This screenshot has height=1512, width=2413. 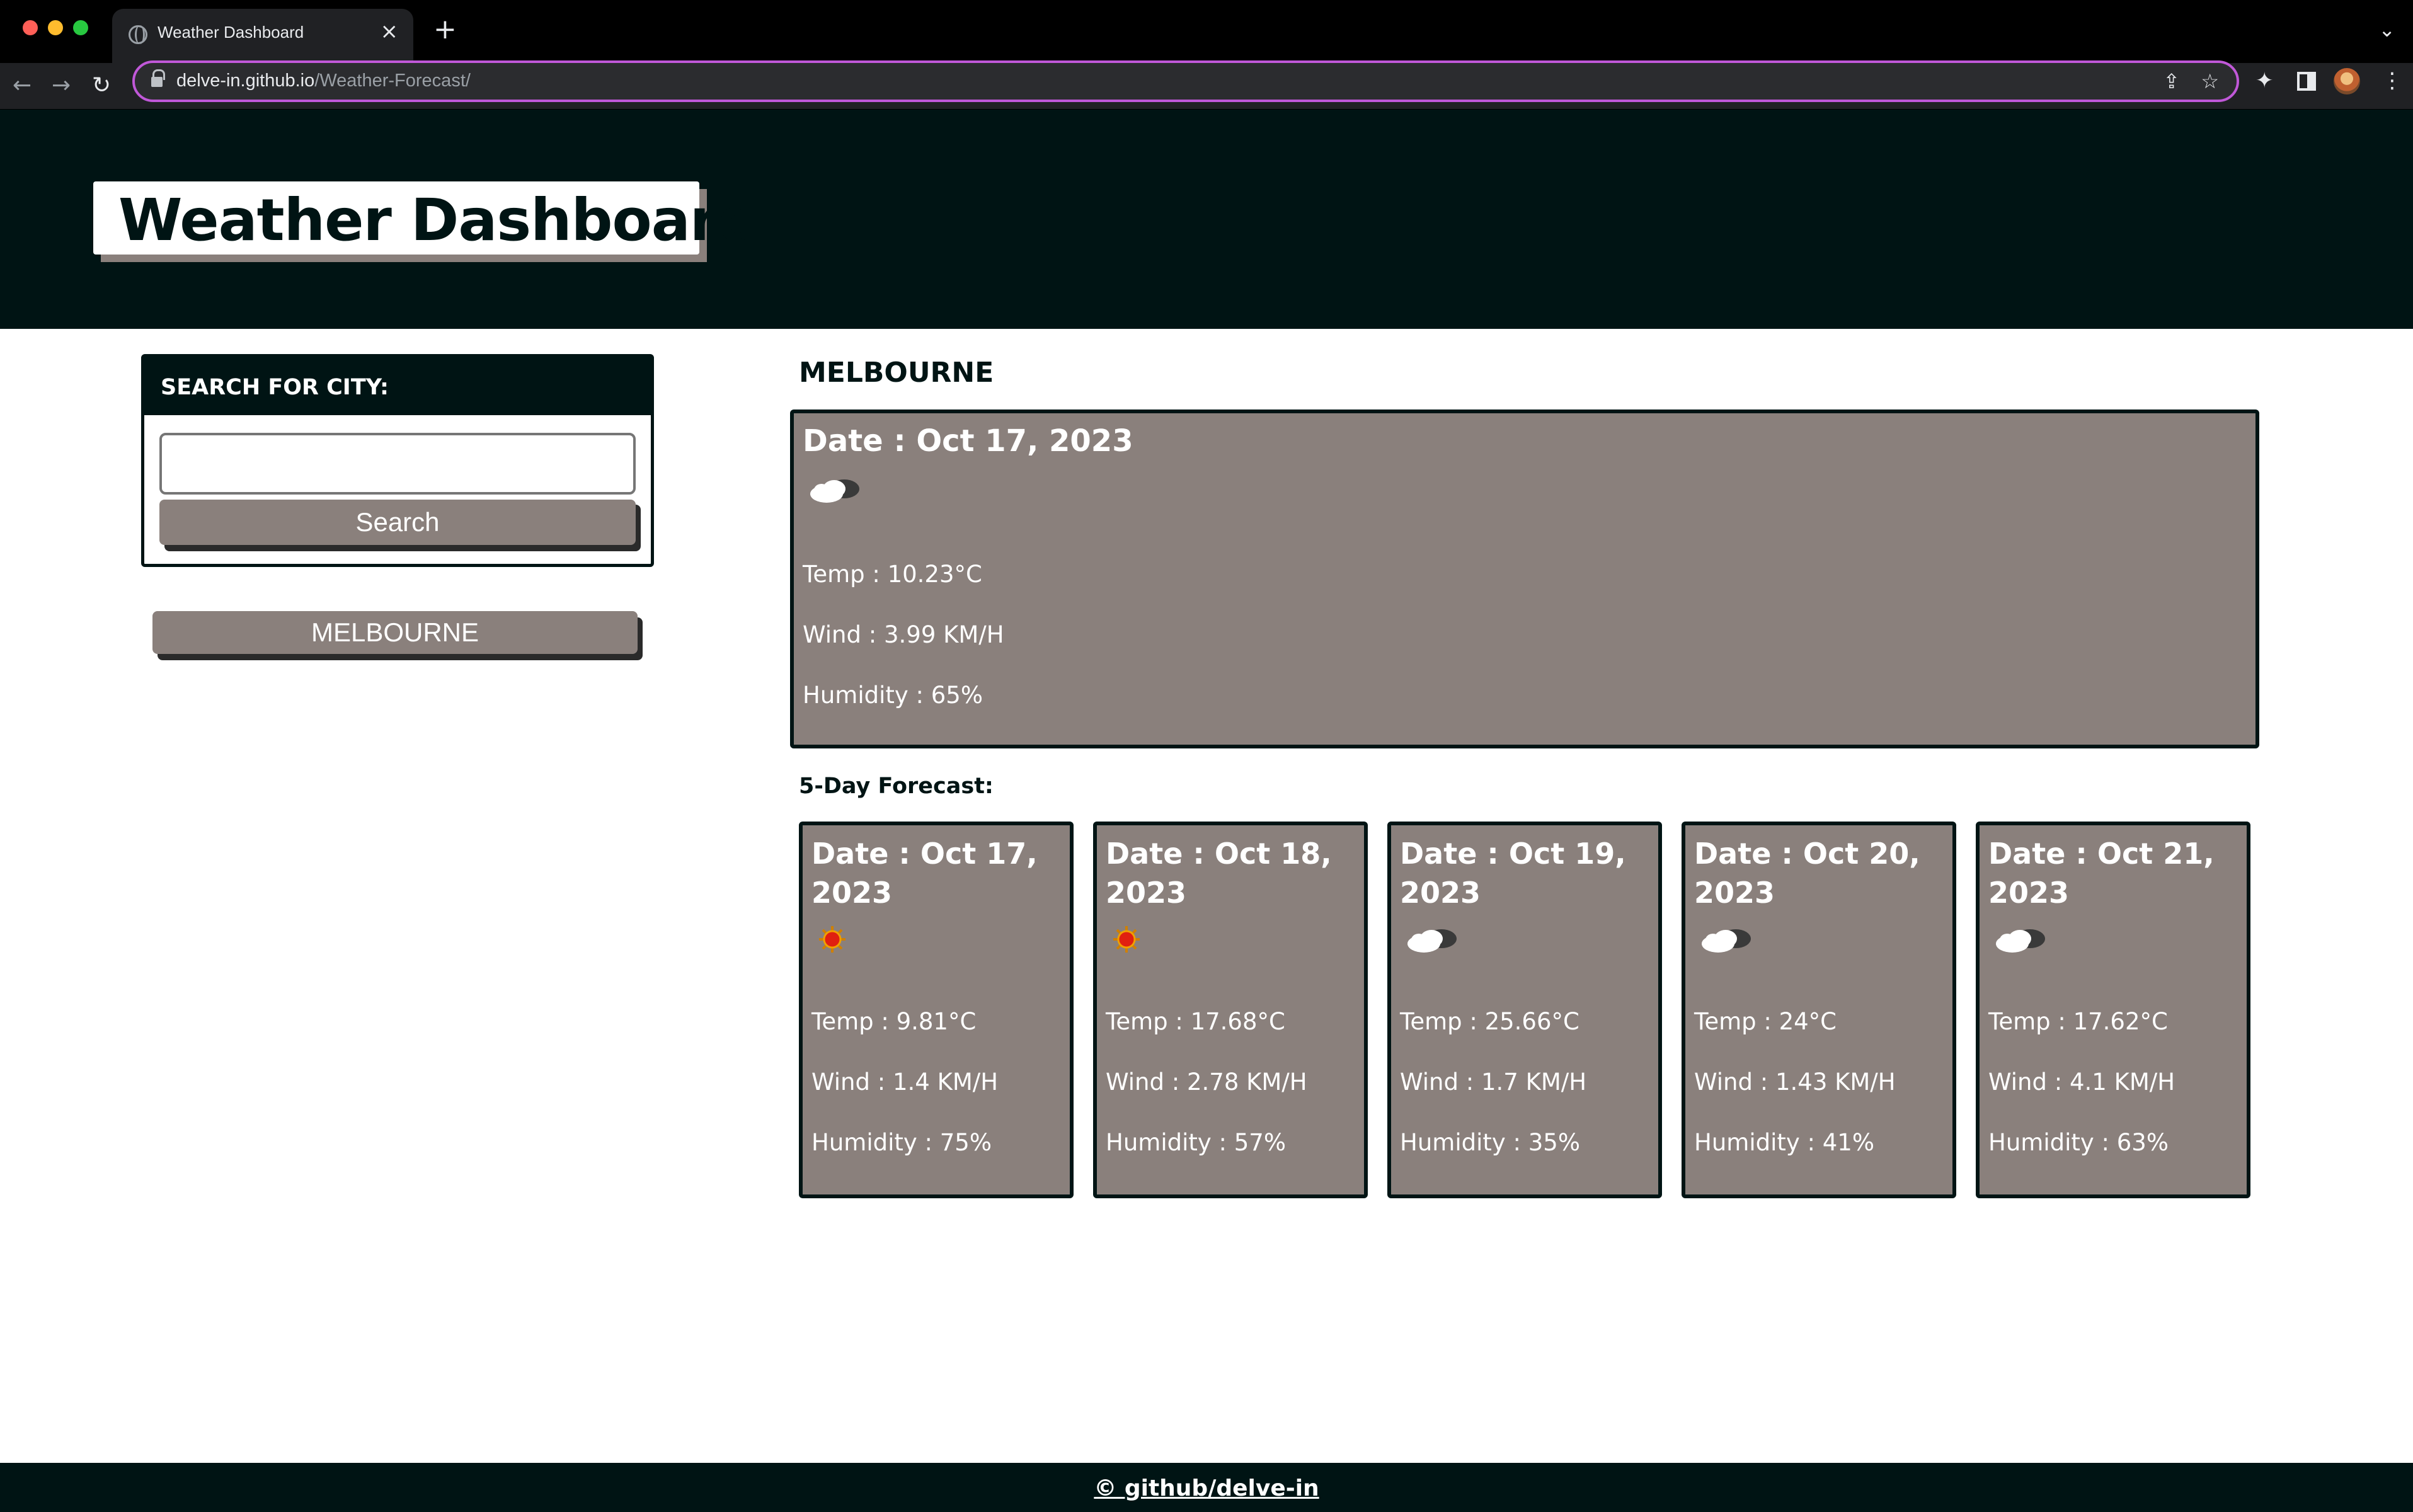 What do you see at coordinates (1185, 81) in the screenshot?
I see `address-bar: delve-in.github.io/Weather-Forecast/ ⇪ ☆` at bounding box center [1185, 81].